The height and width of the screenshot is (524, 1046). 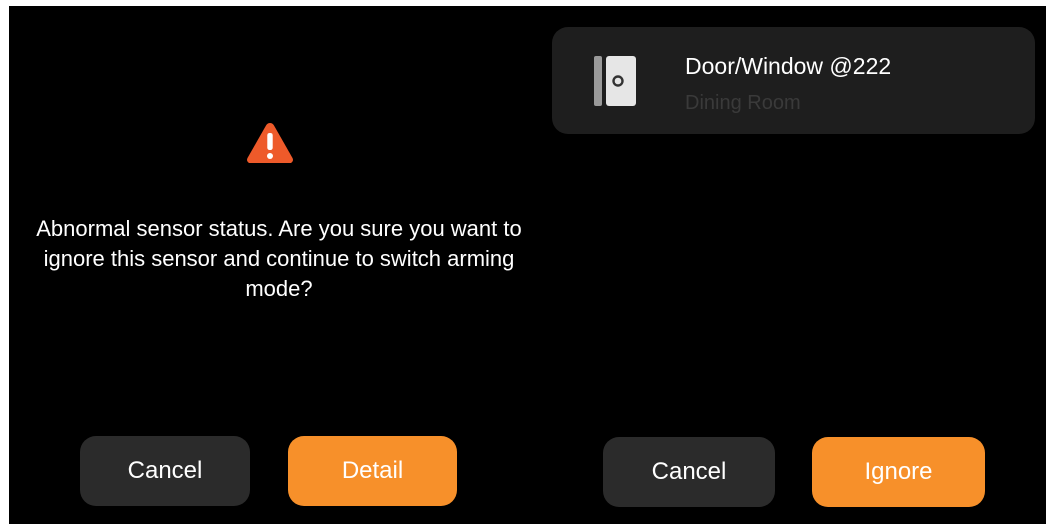 I want to click on door-window-sensor-icon, so click(x=615, y=81).